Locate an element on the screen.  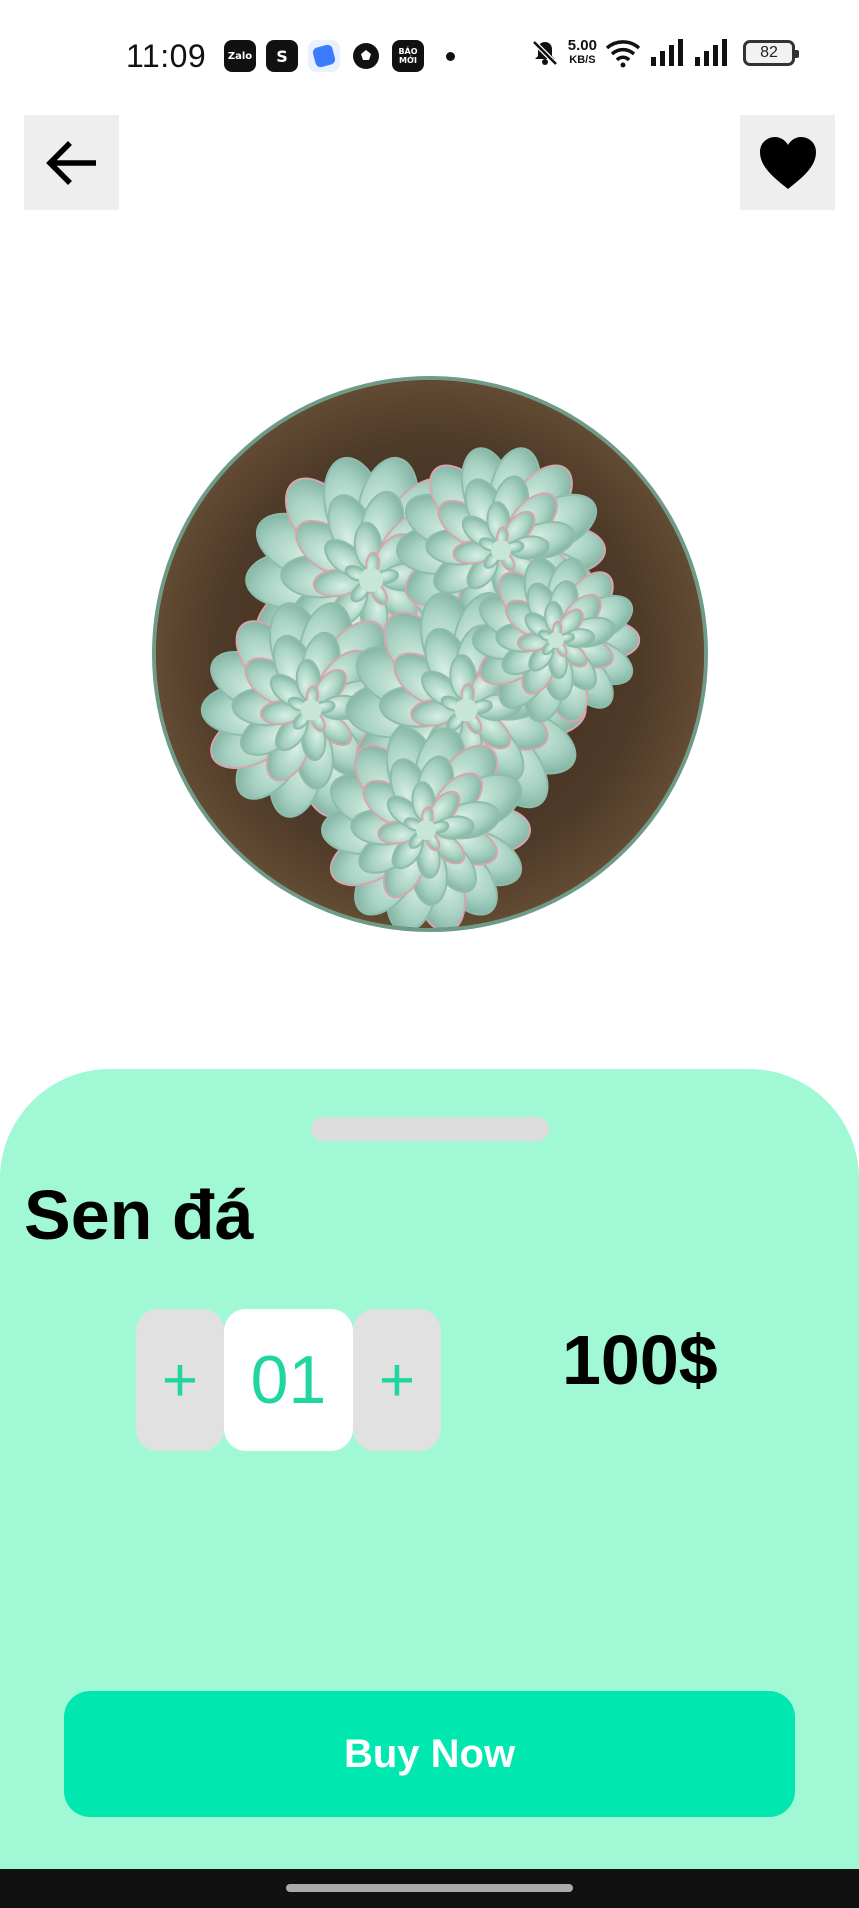
zalo-icon: Zalo is located at coordinates (240, 56).